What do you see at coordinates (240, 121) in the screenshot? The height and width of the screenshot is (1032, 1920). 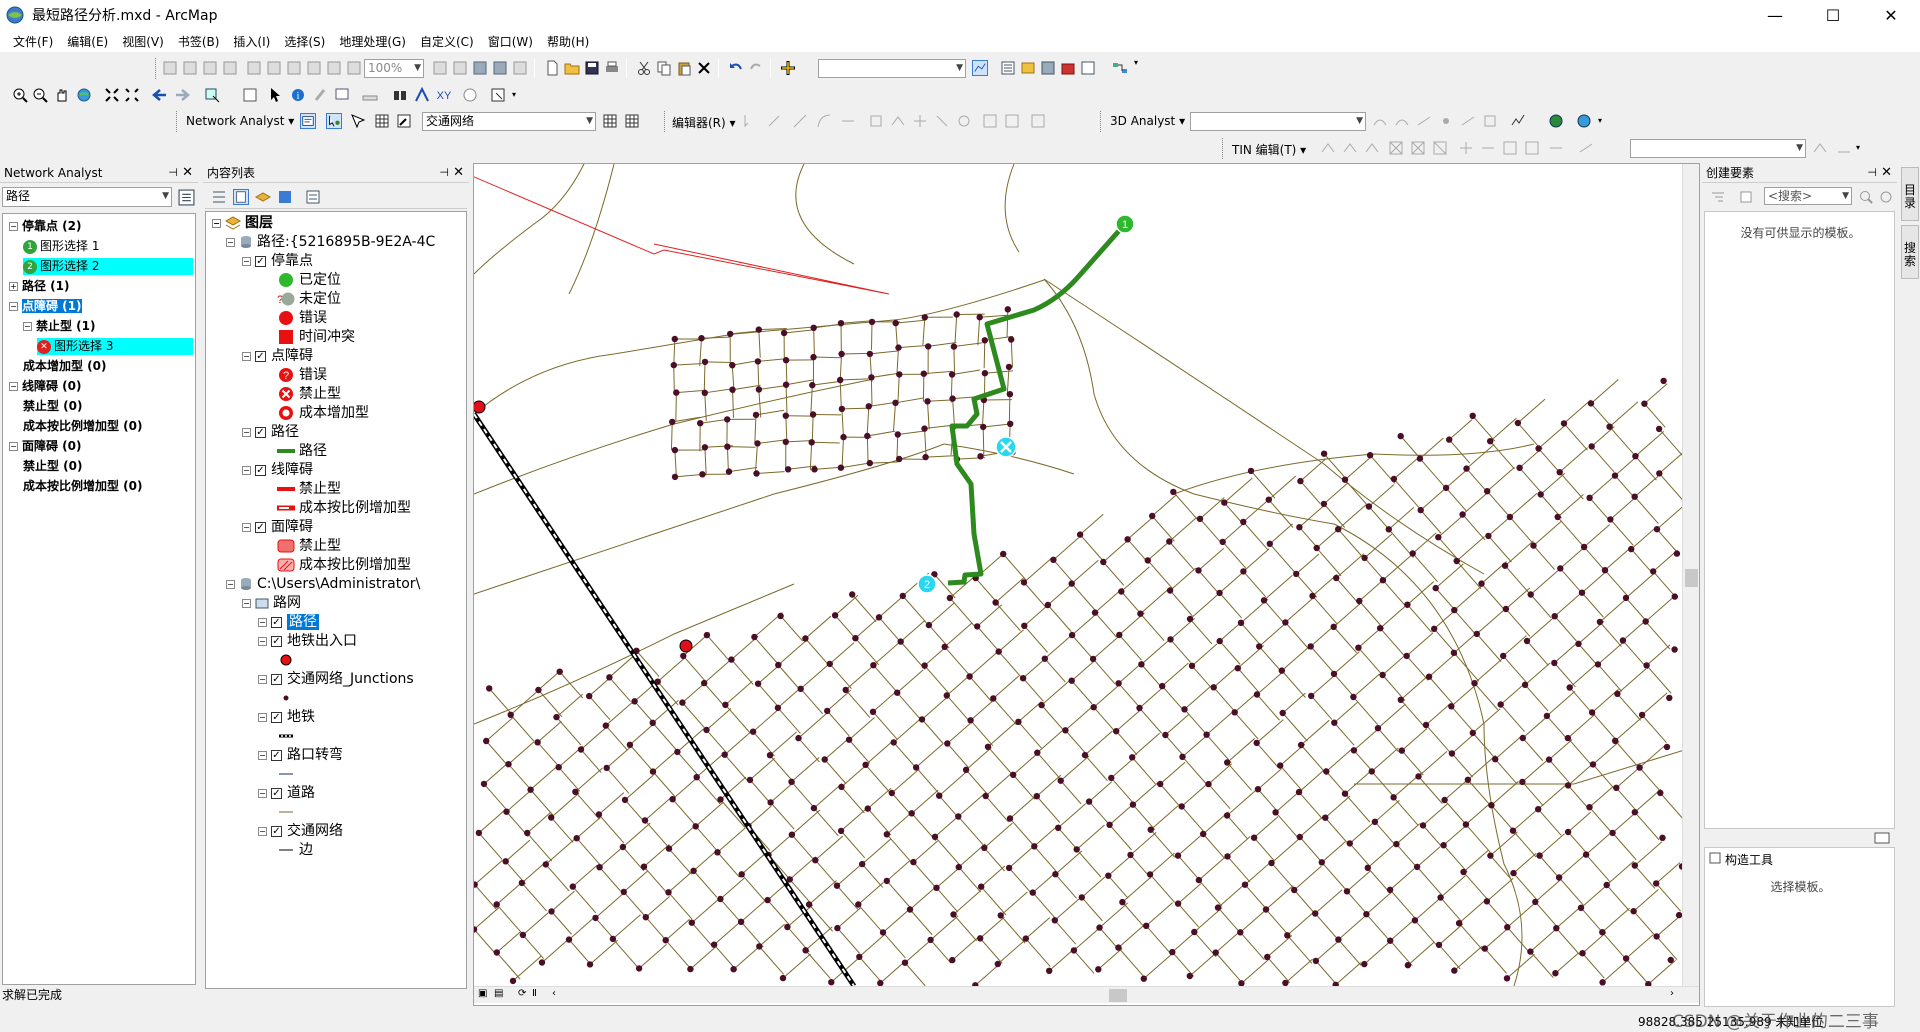 I see `network-analyst-menu: Network Analyst ▾` at bounding box center [240, 121].